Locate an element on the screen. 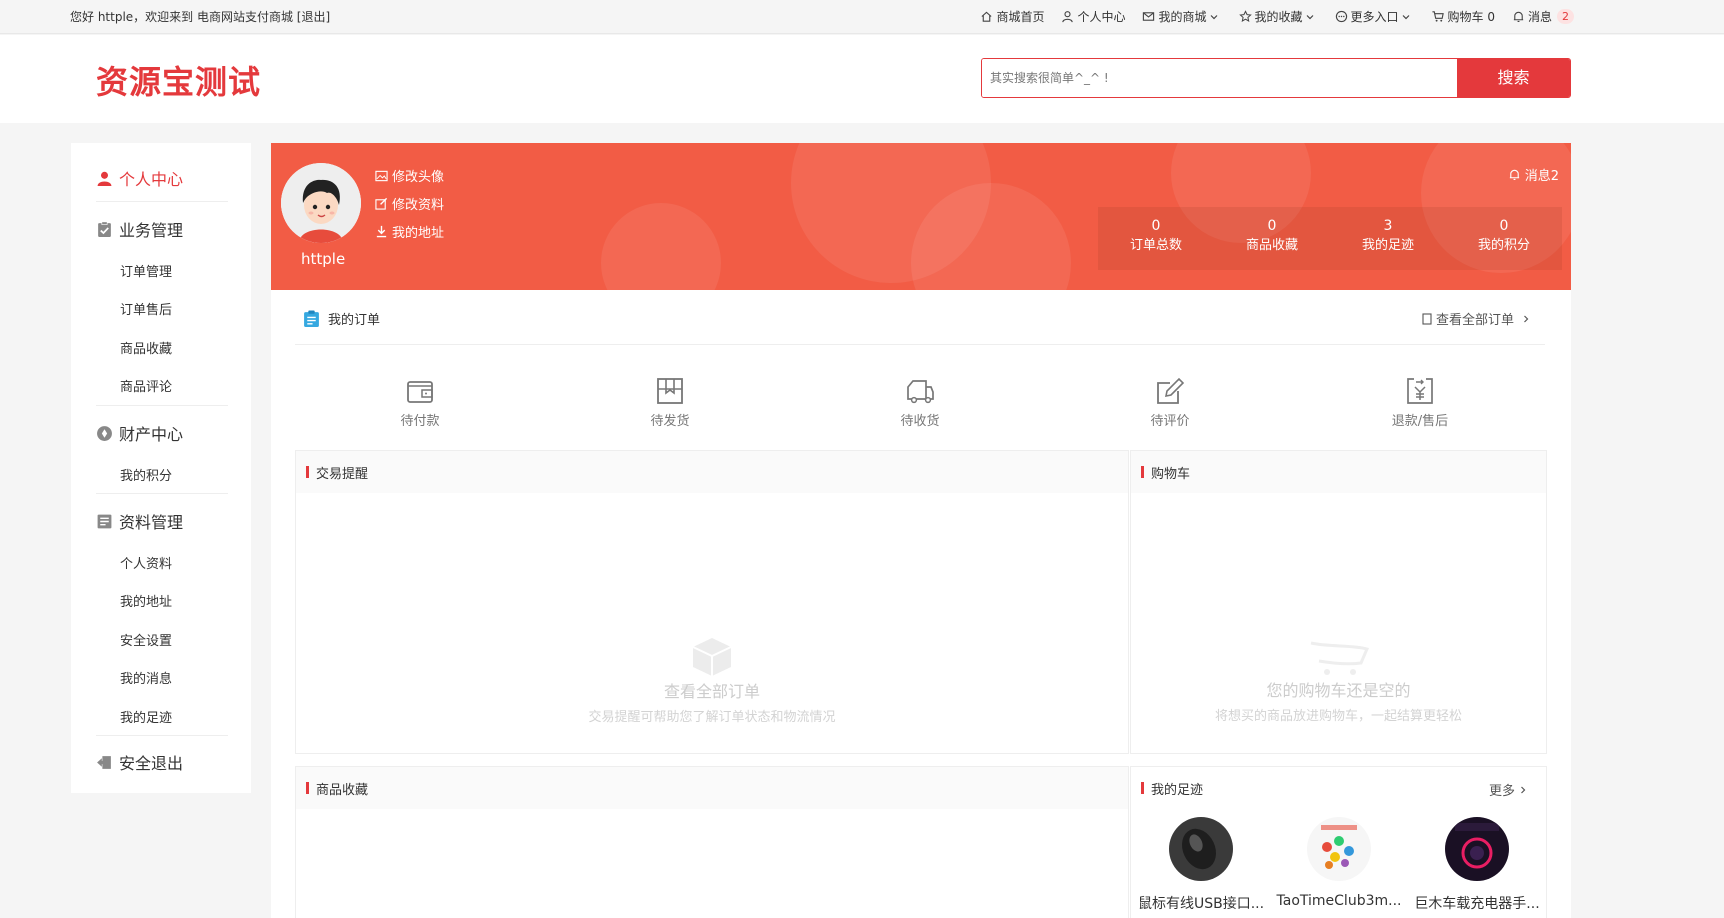 The image size is (1724, 918). trade-empty-state: 查看全部订单 交易提醒可帮助您了解订单状态和物流情况 is located at coordinates (712, 680).